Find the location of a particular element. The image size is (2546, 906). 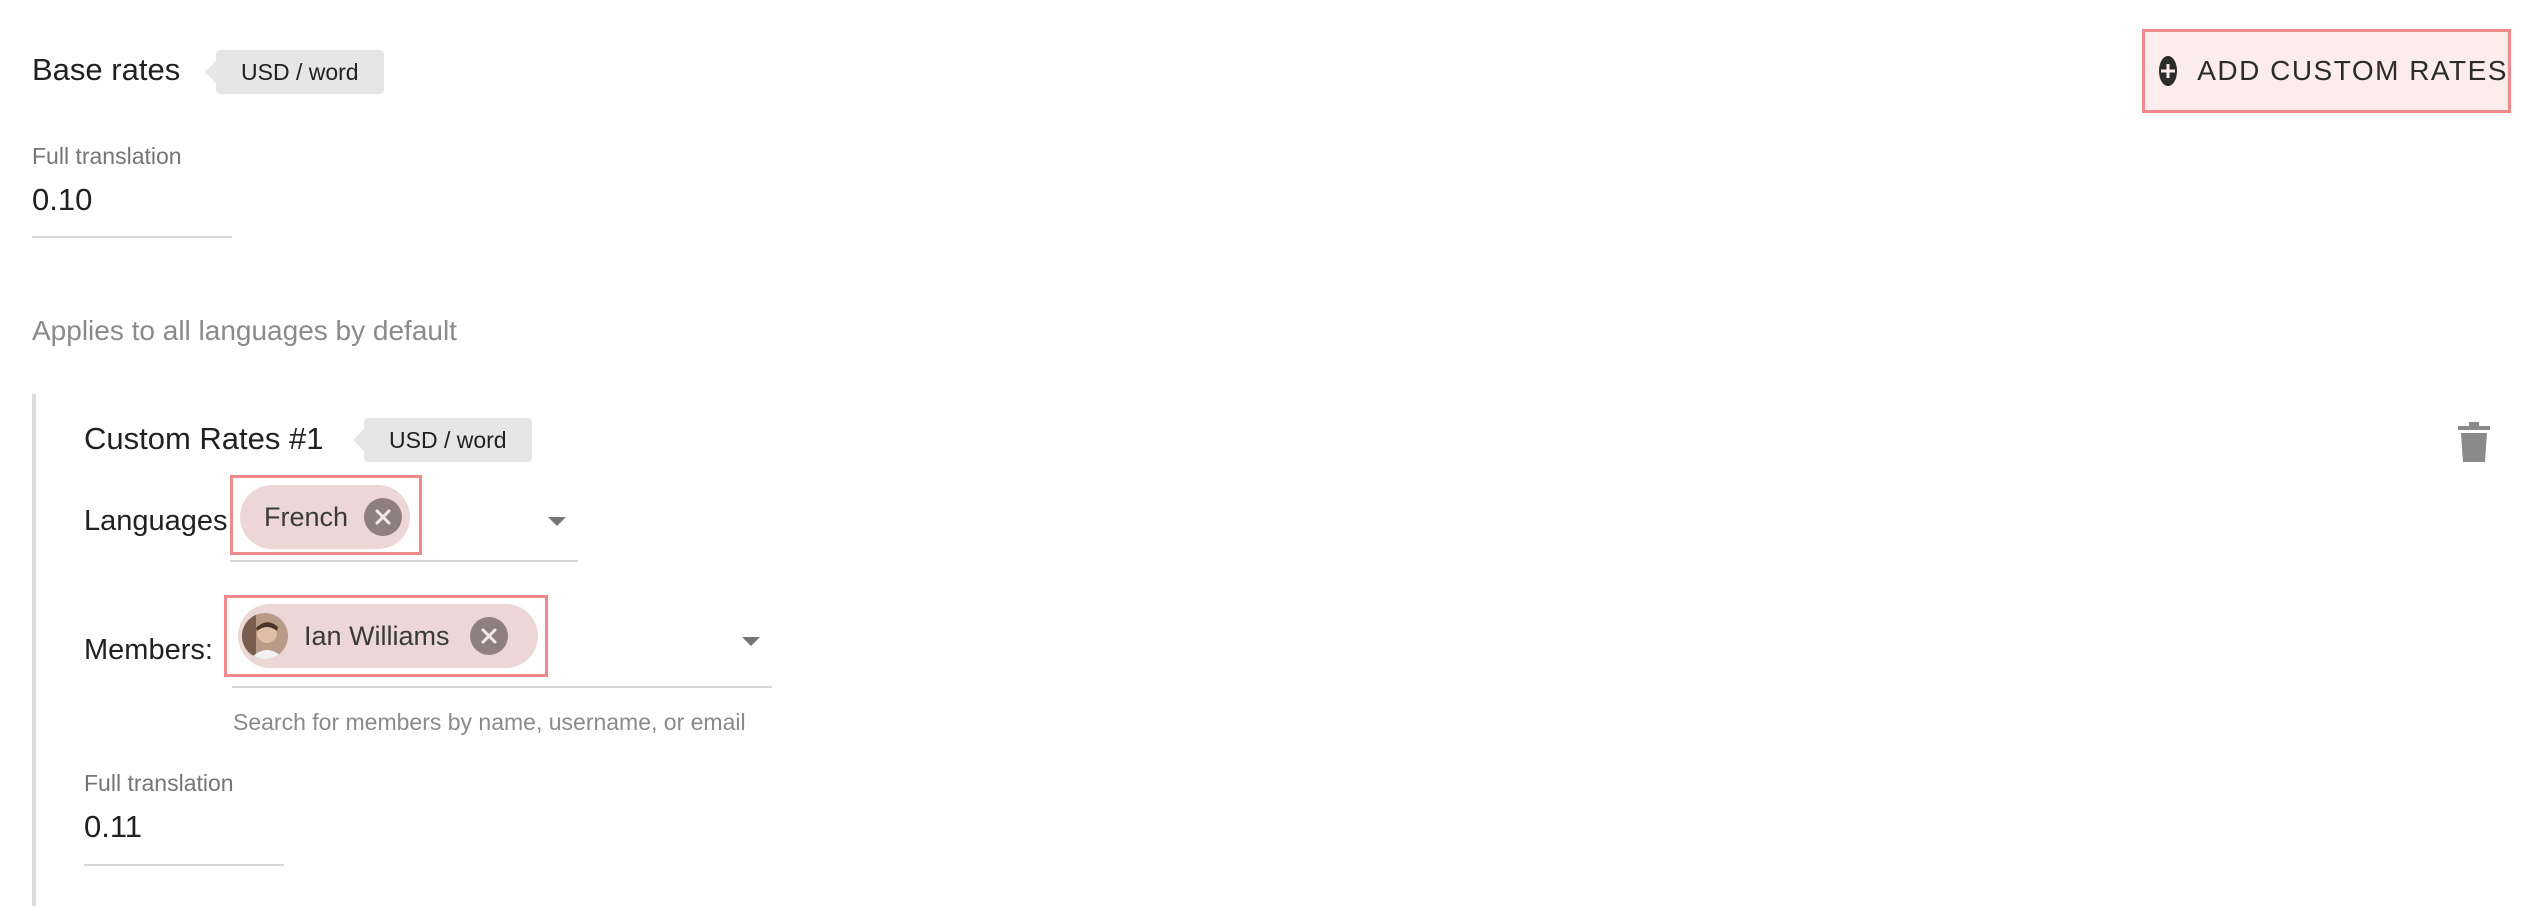

language-chip-french: French is located at coordinates (325, 517).